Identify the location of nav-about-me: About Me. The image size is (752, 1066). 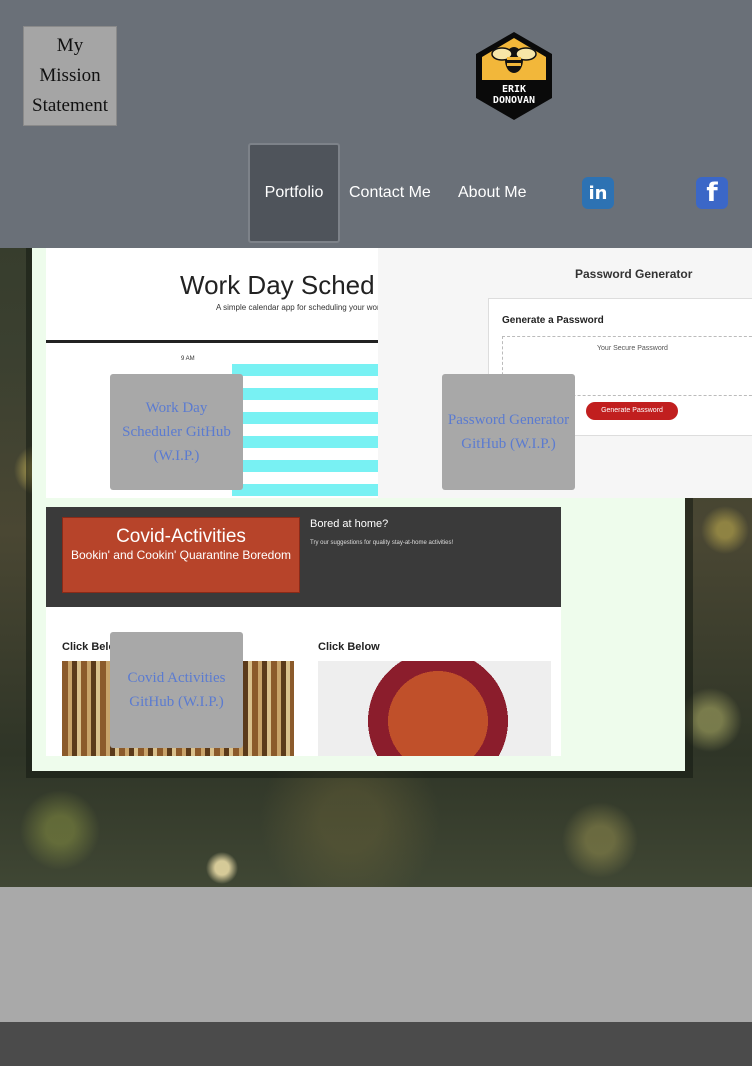
(492, 193).